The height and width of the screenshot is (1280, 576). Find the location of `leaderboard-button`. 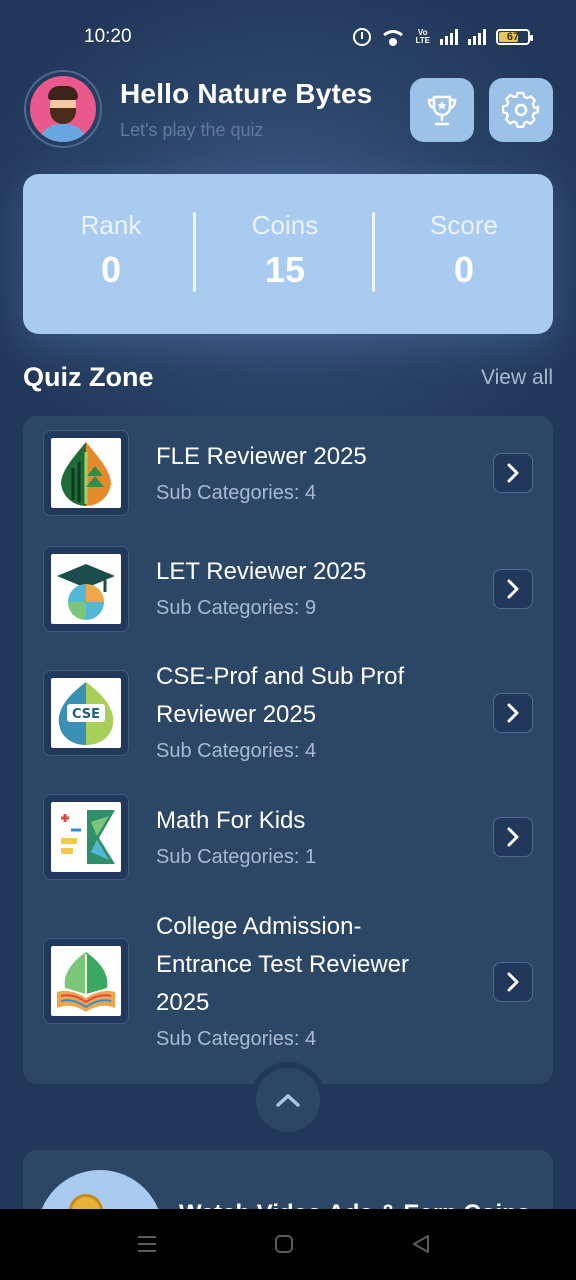

leaderboard-button is located at coordinates (442, 110).